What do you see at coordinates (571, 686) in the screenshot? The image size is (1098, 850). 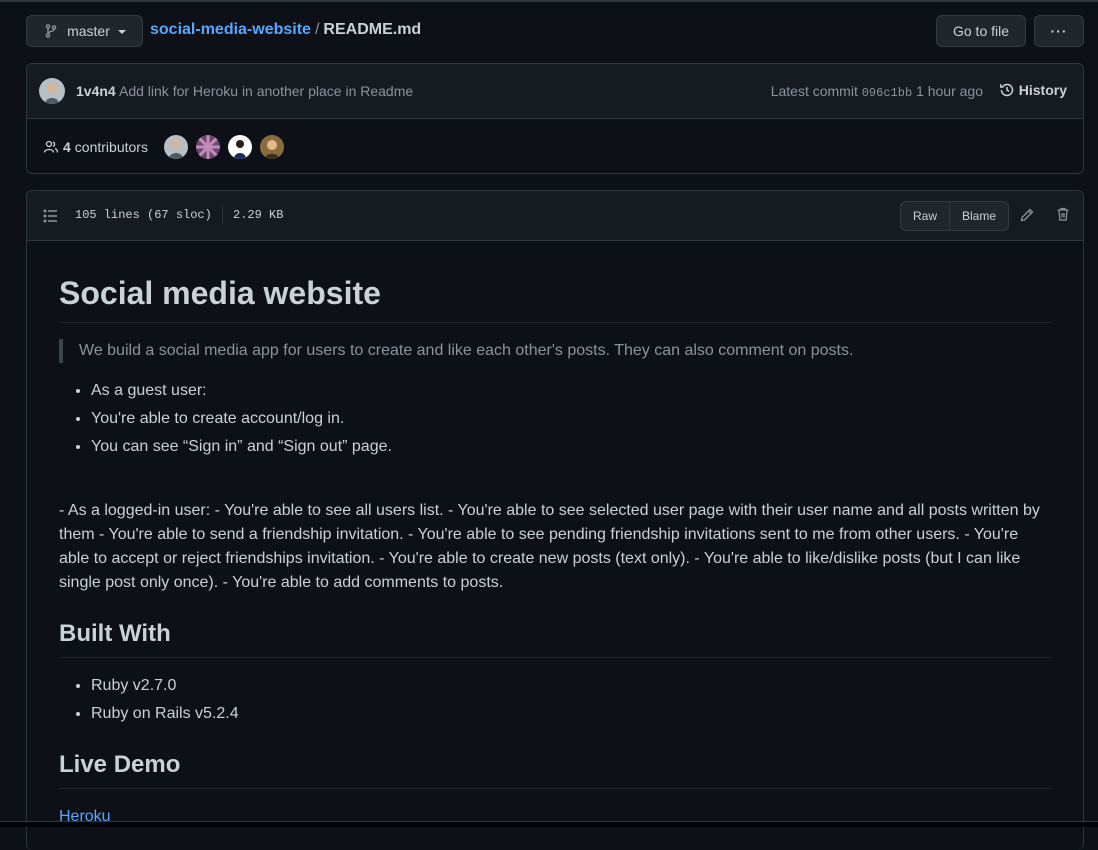 I see `list-item: Ruby v2.7.0` at bounding box center [571, 686].